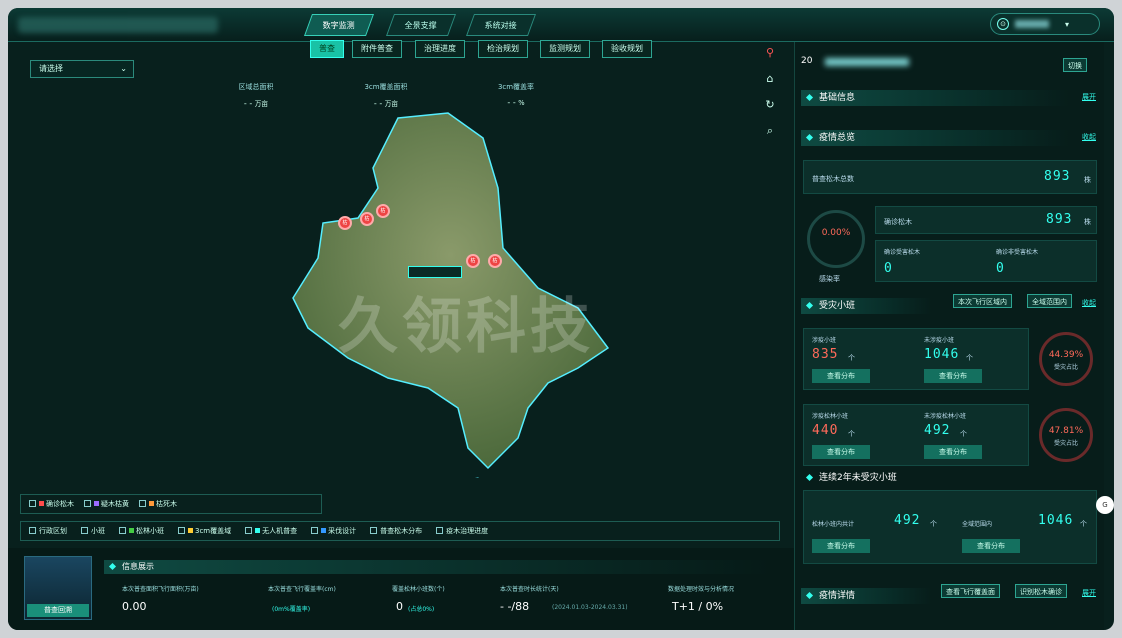 This screenshot has width=1122, height=638. What do you see at coordinates (1066, 431) in the screenshot?
I see `ratio-2: 47.81%` at bounding box center [1066, 431].